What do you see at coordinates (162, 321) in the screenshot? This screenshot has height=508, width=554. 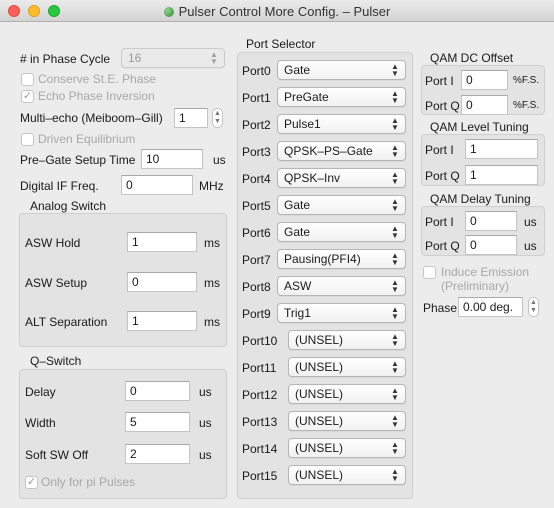 I see `alt-separation-input: 1` at bounding box center [162, 321].